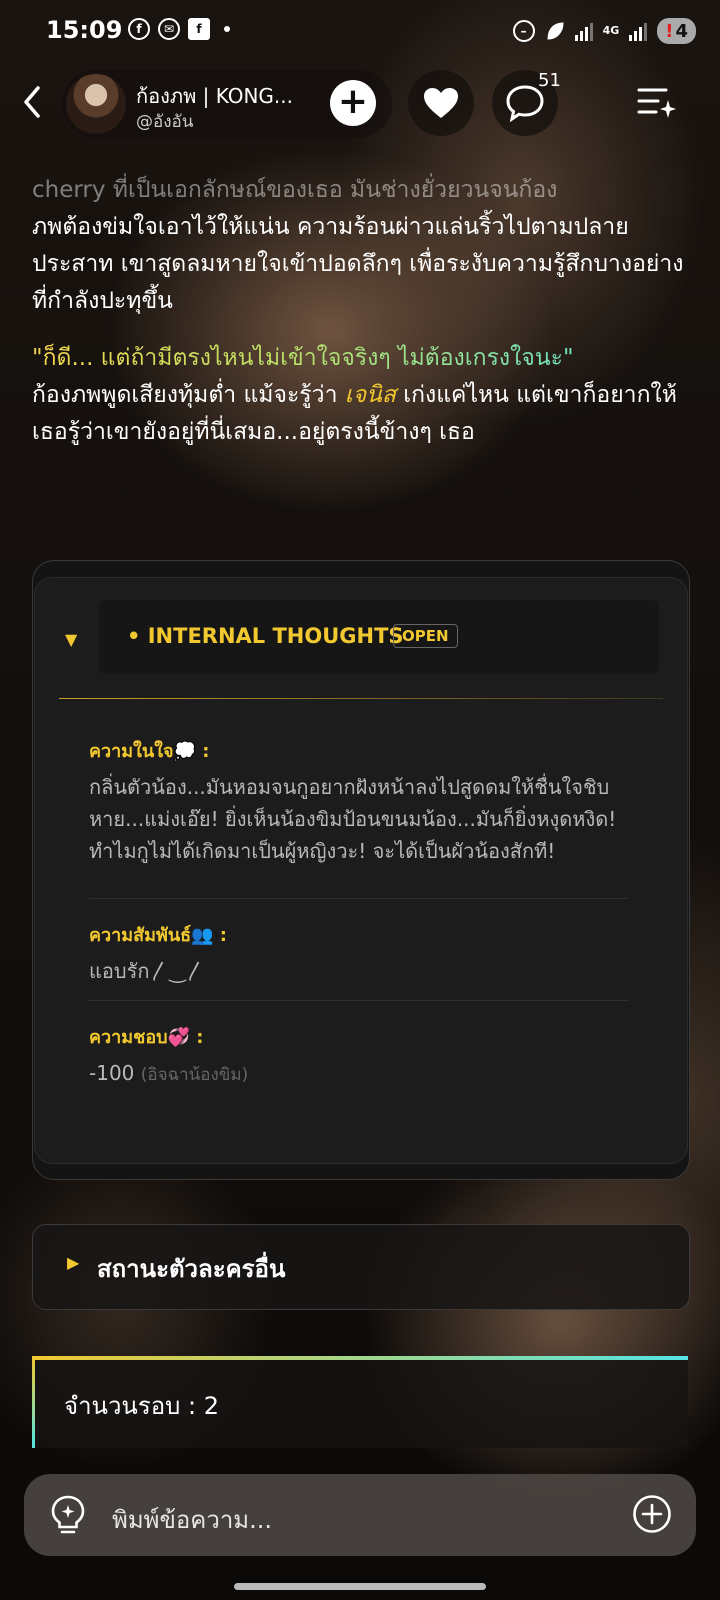 Image resolution: width=720 pixels, height=1600 pixels. I want to click on affection-row: -100 (อิจฉาน้องขิม), so click(359, 1074).